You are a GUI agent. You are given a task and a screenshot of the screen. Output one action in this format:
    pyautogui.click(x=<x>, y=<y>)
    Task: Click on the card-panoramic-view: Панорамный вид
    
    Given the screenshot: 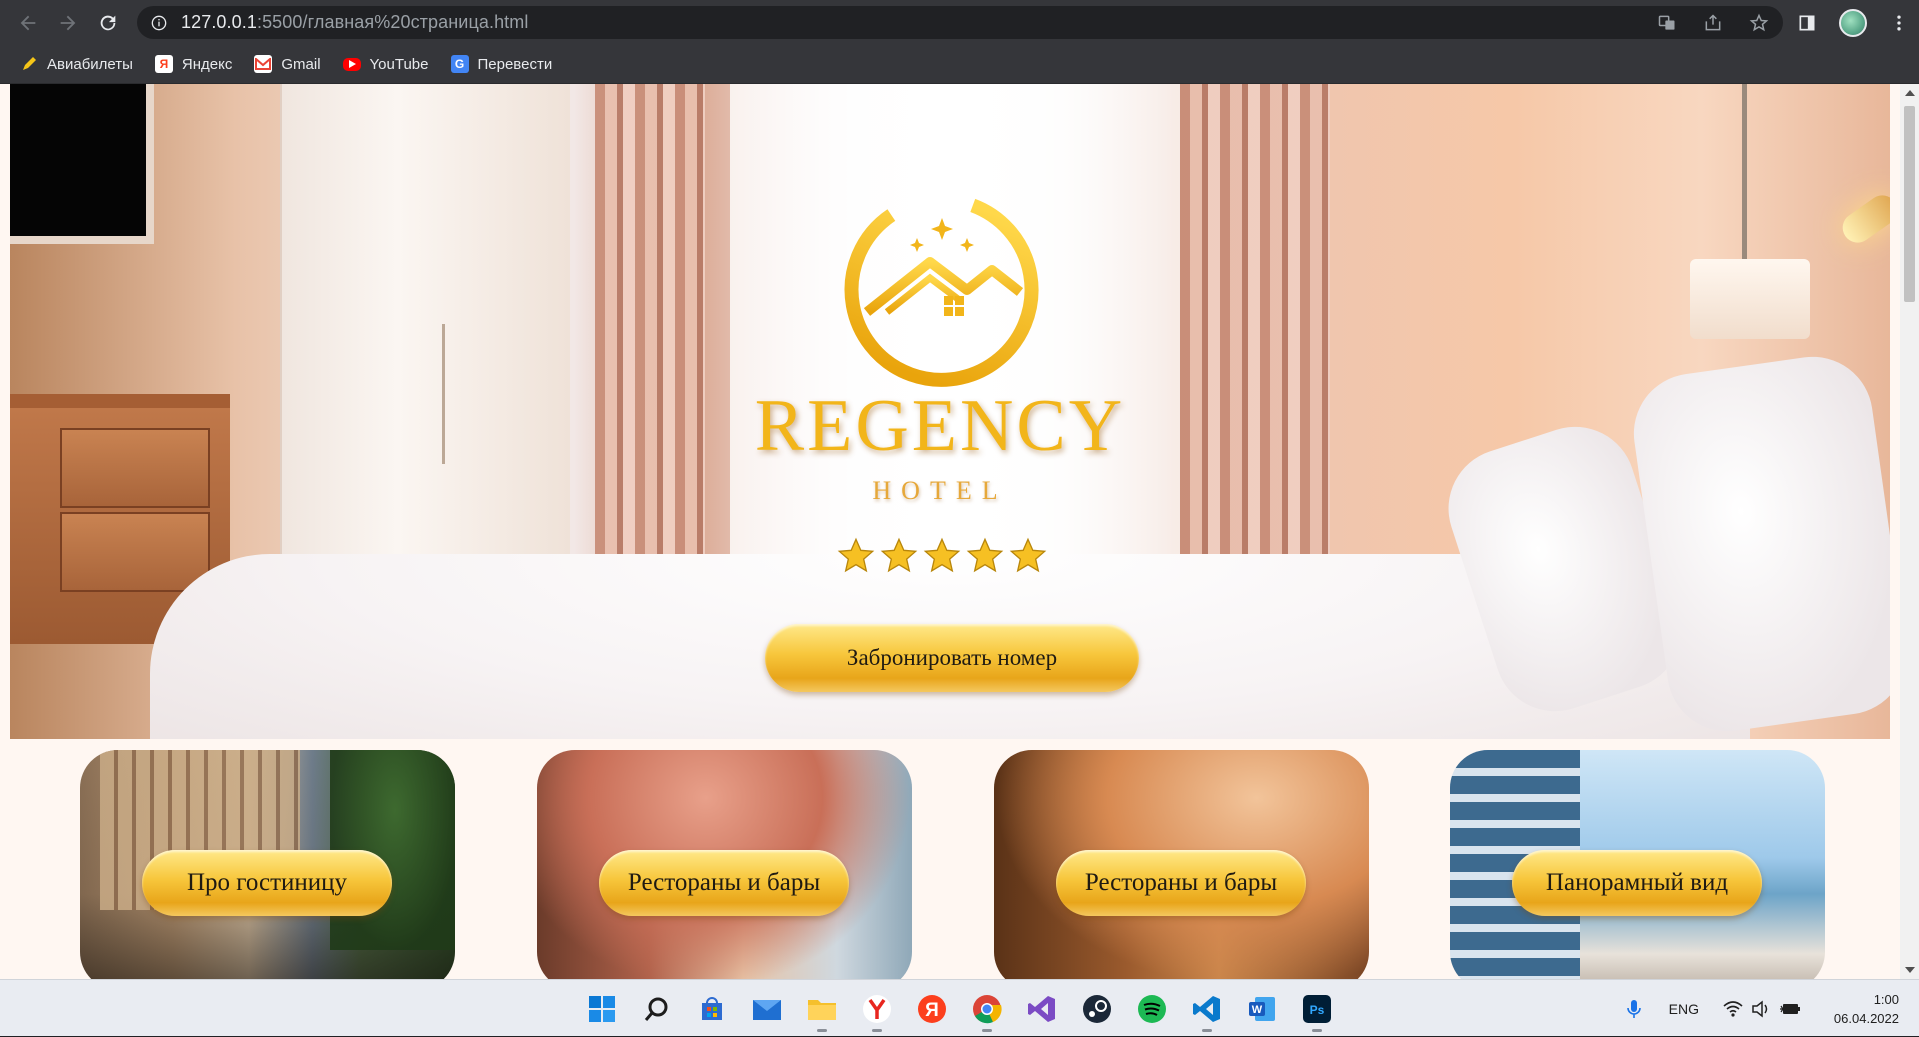 What is the action you would take?
    pyautogui.click(x=1637, y=864)
    